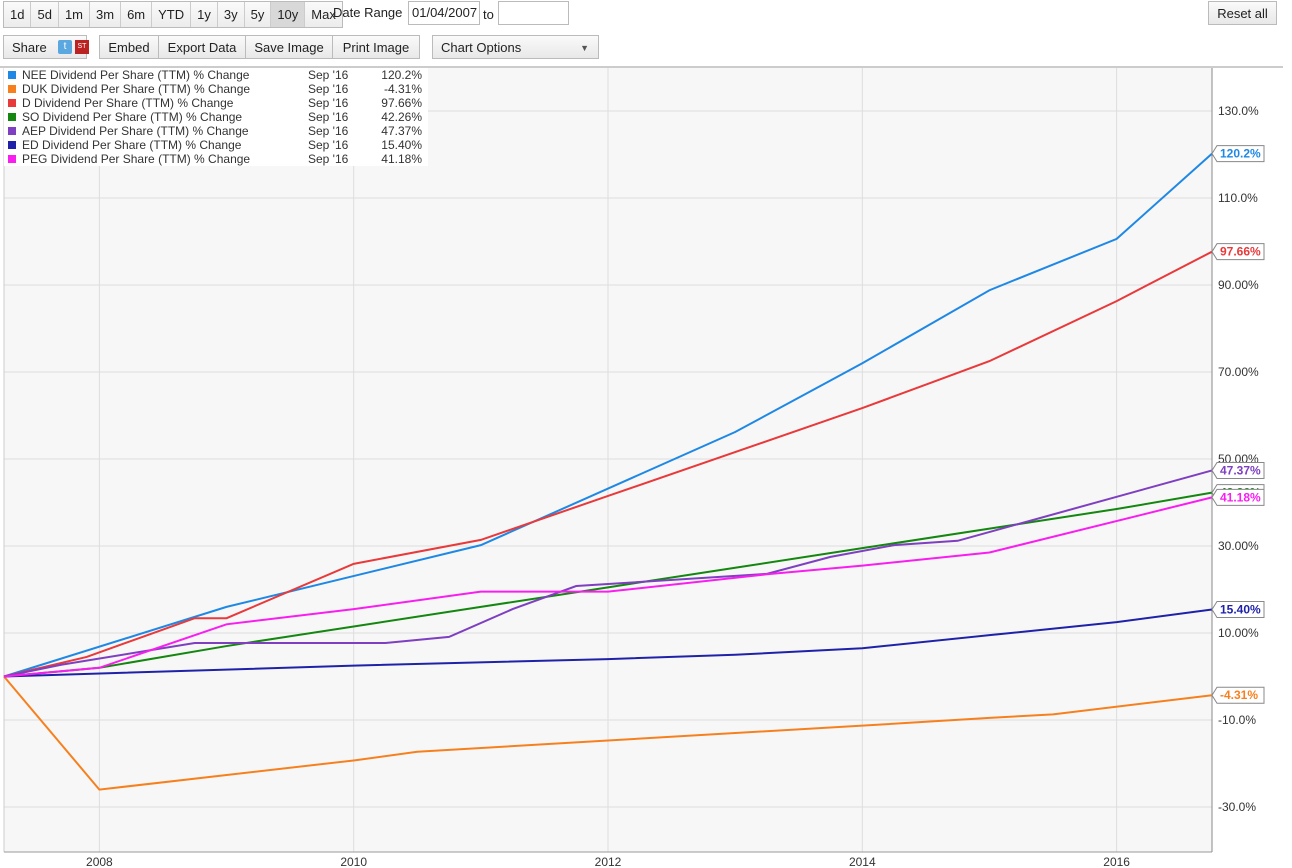 The width and height of the screenshot is (1292, 868). What do you see at coordinates (1238, 546) in the screenshot?
I see `y-tick-label: 30.00%` at bounding box center [1238, 546].